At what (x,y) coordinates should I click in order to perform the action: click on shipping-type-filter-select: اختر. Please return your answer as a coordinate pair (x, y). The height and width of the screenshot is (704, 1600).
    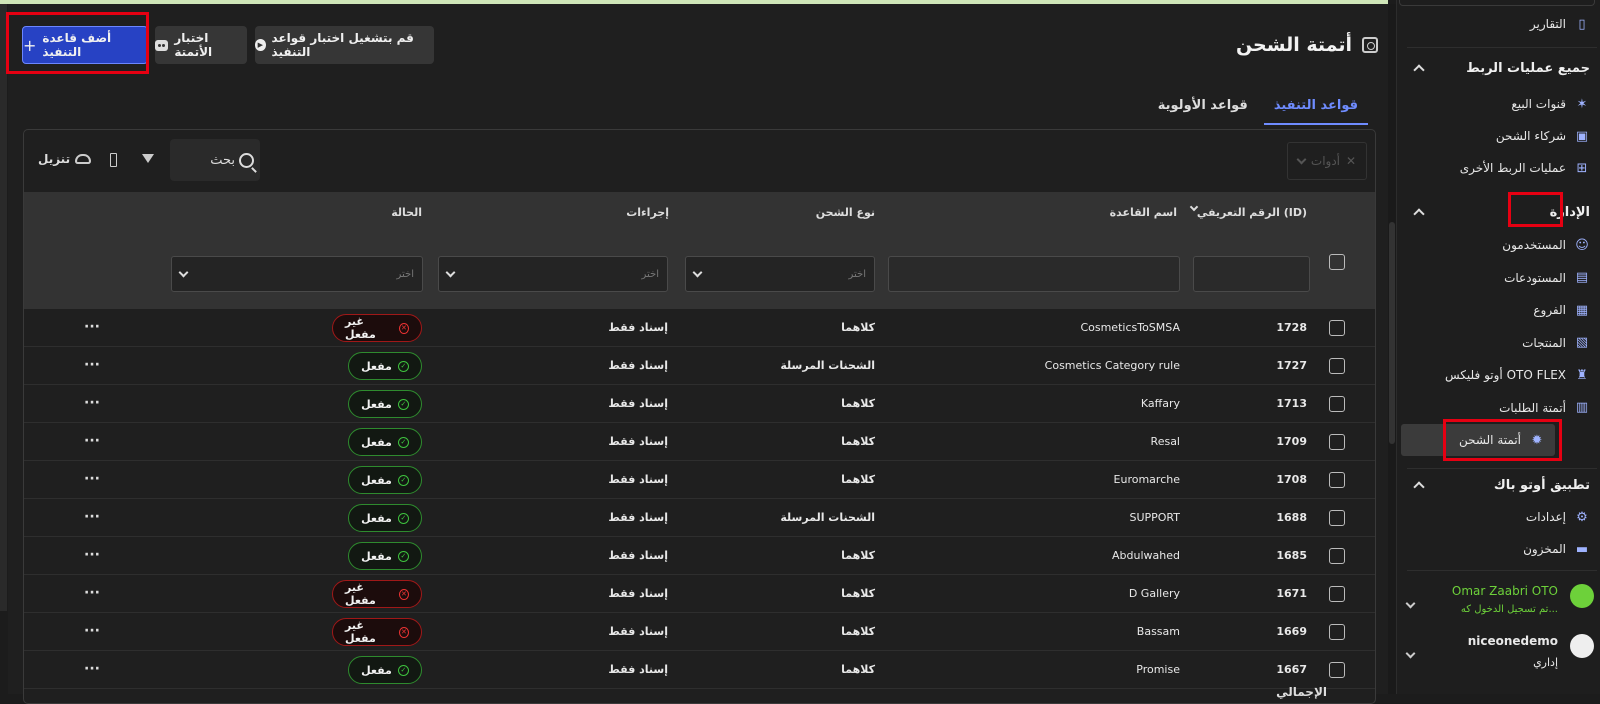
    Looking at the image, I should click on (780, 274).